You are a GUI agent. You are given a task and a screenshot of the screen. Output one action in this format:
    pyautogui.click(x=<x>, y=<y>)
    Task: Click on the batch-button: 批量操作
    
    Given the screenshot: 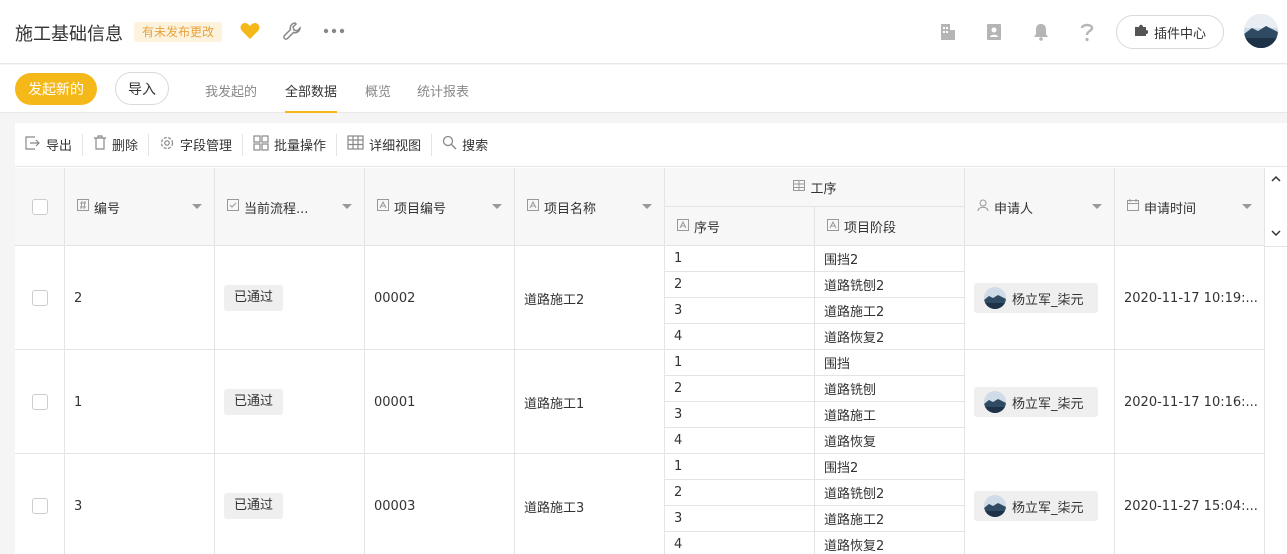 What is the action you would take?
    pyautogui.click(x=289, y=145)
    